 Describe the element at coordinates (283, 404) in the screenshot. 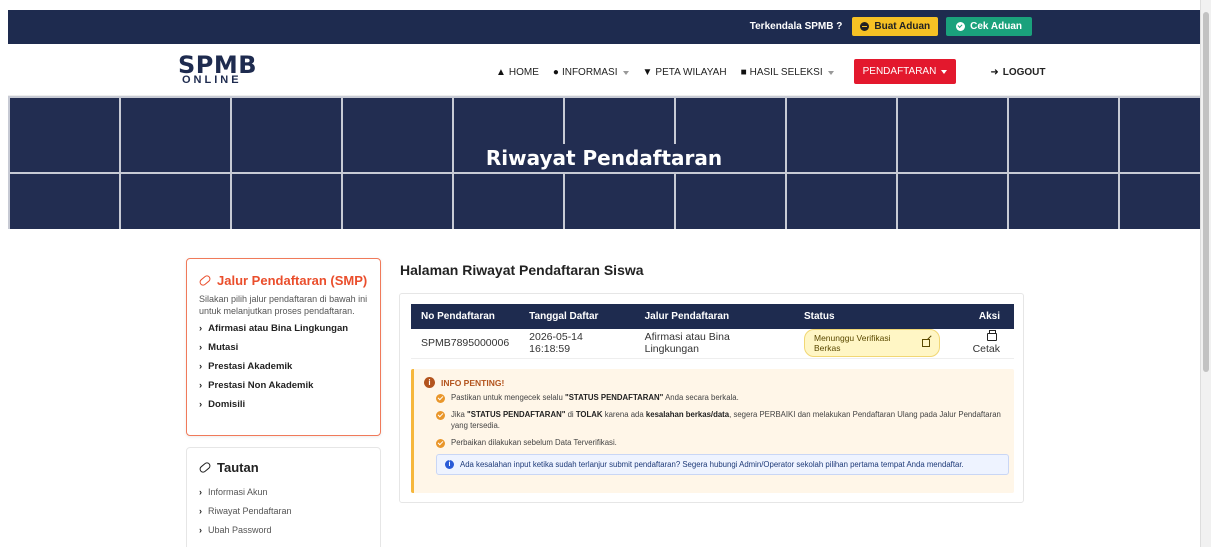

I see `jalur-item-domisili: › Domisili` at that location.